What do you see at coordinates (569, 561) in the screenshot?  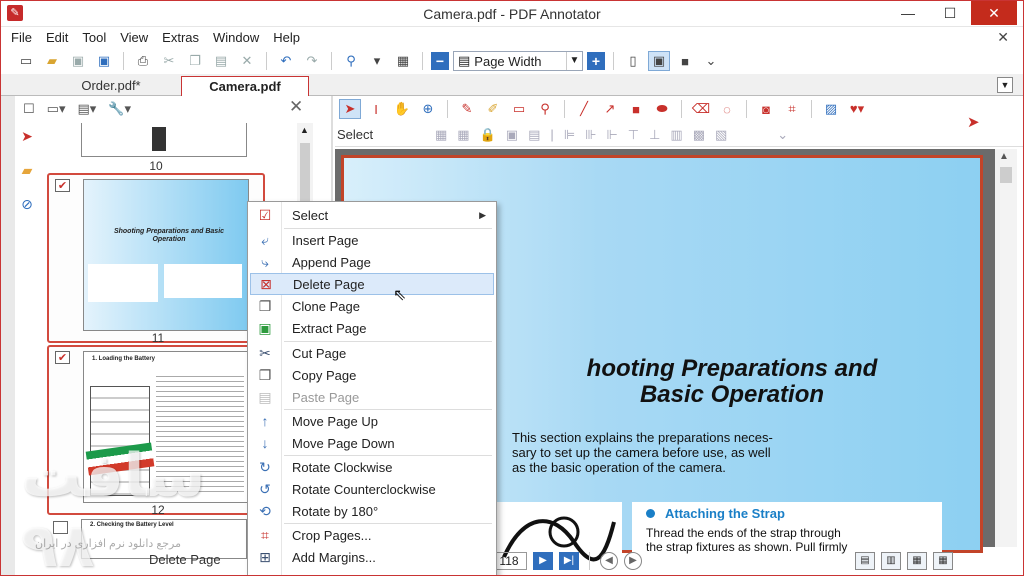 I see `last-page-button: ▶|` at bounding box center [569, 561].